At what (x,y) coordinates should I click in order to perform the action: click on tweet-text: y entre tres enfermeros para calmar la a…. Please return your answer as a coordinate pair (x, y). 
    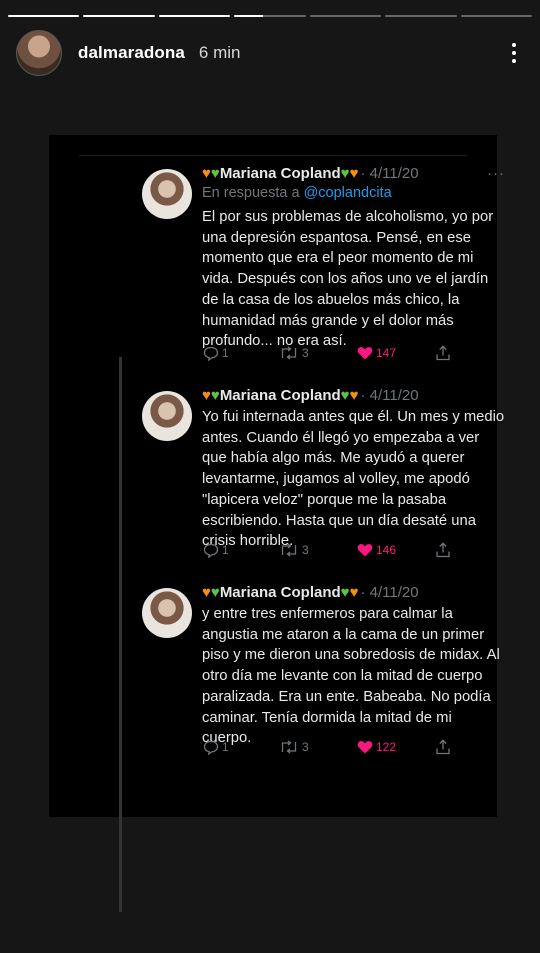
    Looking at the image, I should click on (351, 676).